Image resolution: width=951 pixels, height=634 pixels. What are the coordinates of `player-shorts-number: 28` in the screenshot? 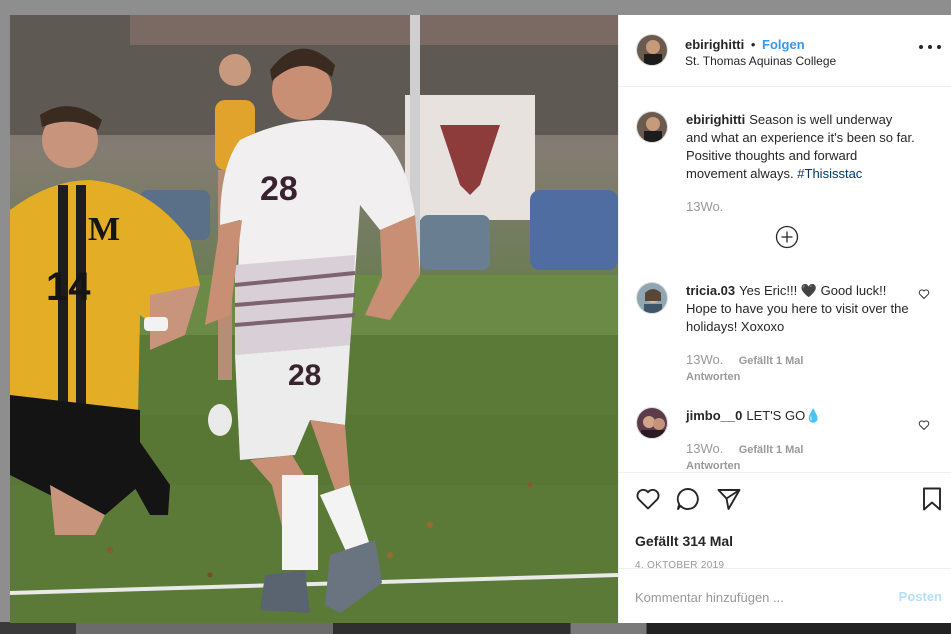 It's located at (304, 375).